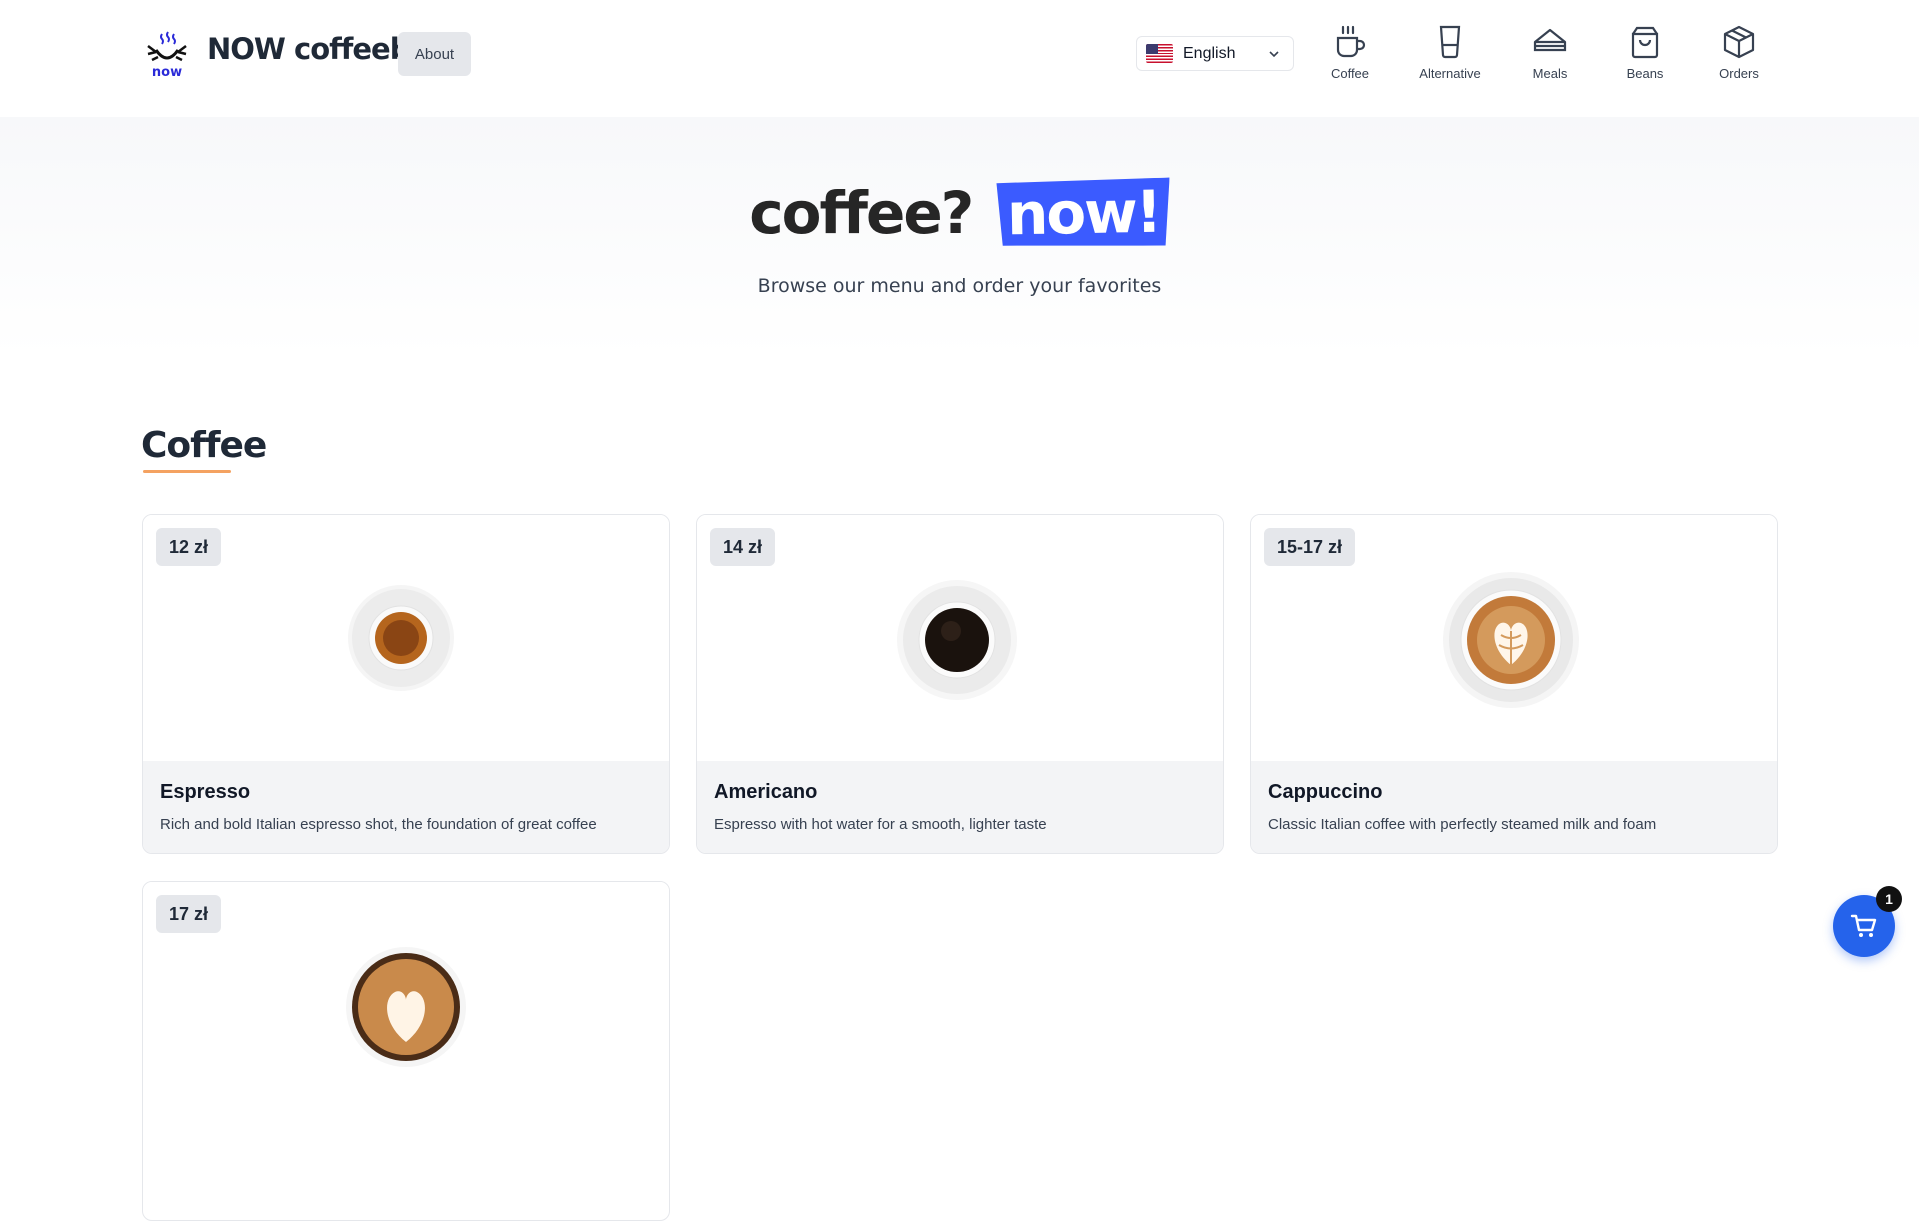 Image resolution: width=1919 pixels, height=1221 pixels. What do you see at coordinates (401, 638) in the screenshot?
I see `espresso-cup-image` at bounding box center [401, 638].